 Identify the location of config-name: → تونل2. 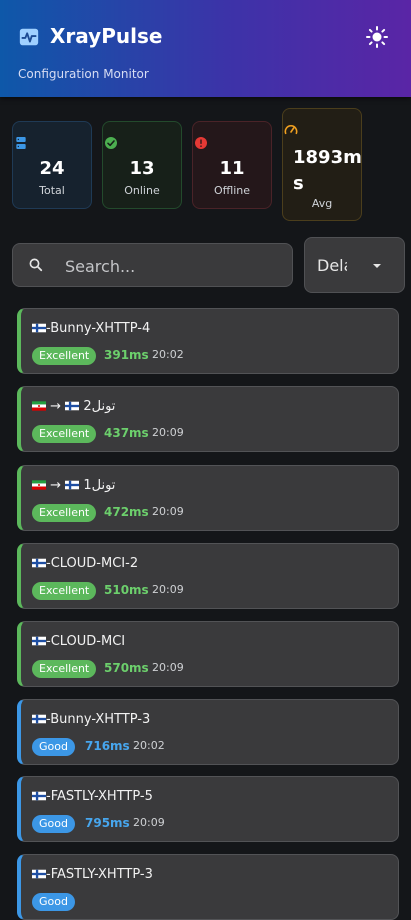
(73, 406).